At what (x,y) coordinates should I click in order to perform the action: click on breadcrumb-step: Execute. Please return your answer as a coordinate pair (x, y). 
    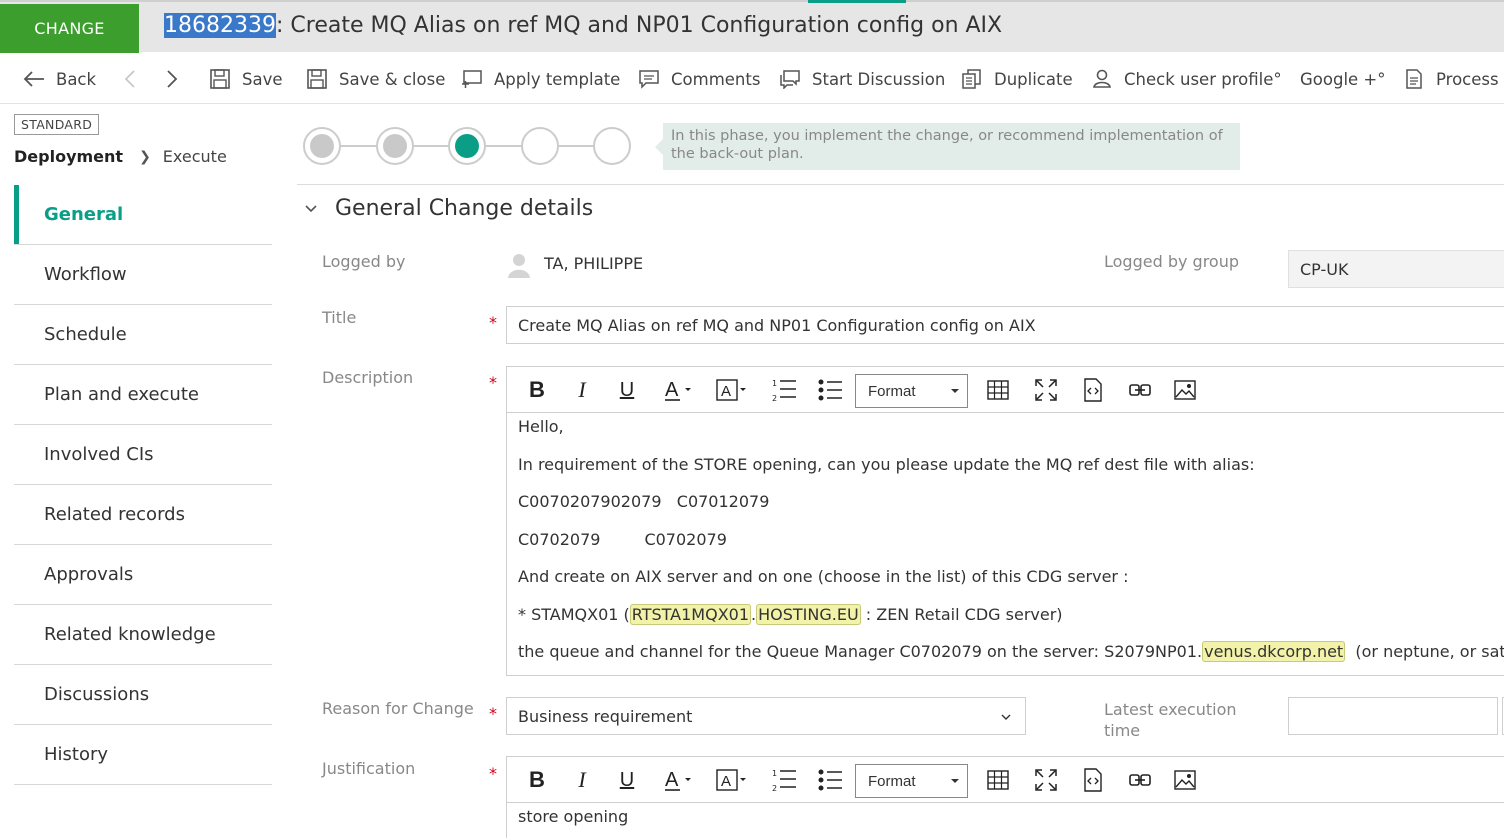
    Looking at the image, I should click on (195, 156).